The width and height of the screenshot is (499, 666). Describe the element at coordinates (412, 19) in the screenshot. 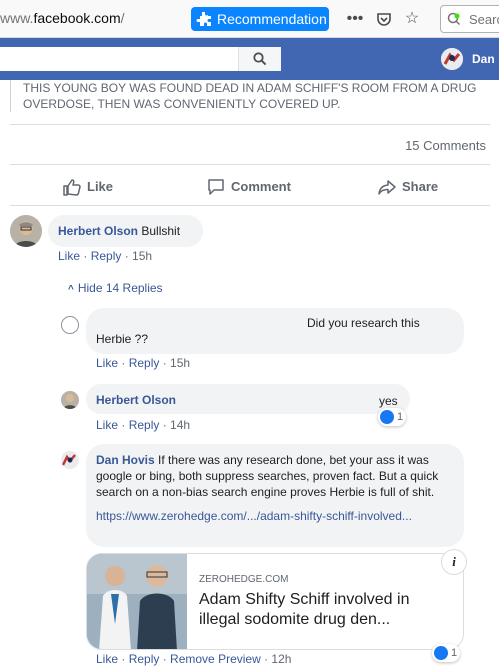

I see `bookmark-star-icon: ☆` at that location.